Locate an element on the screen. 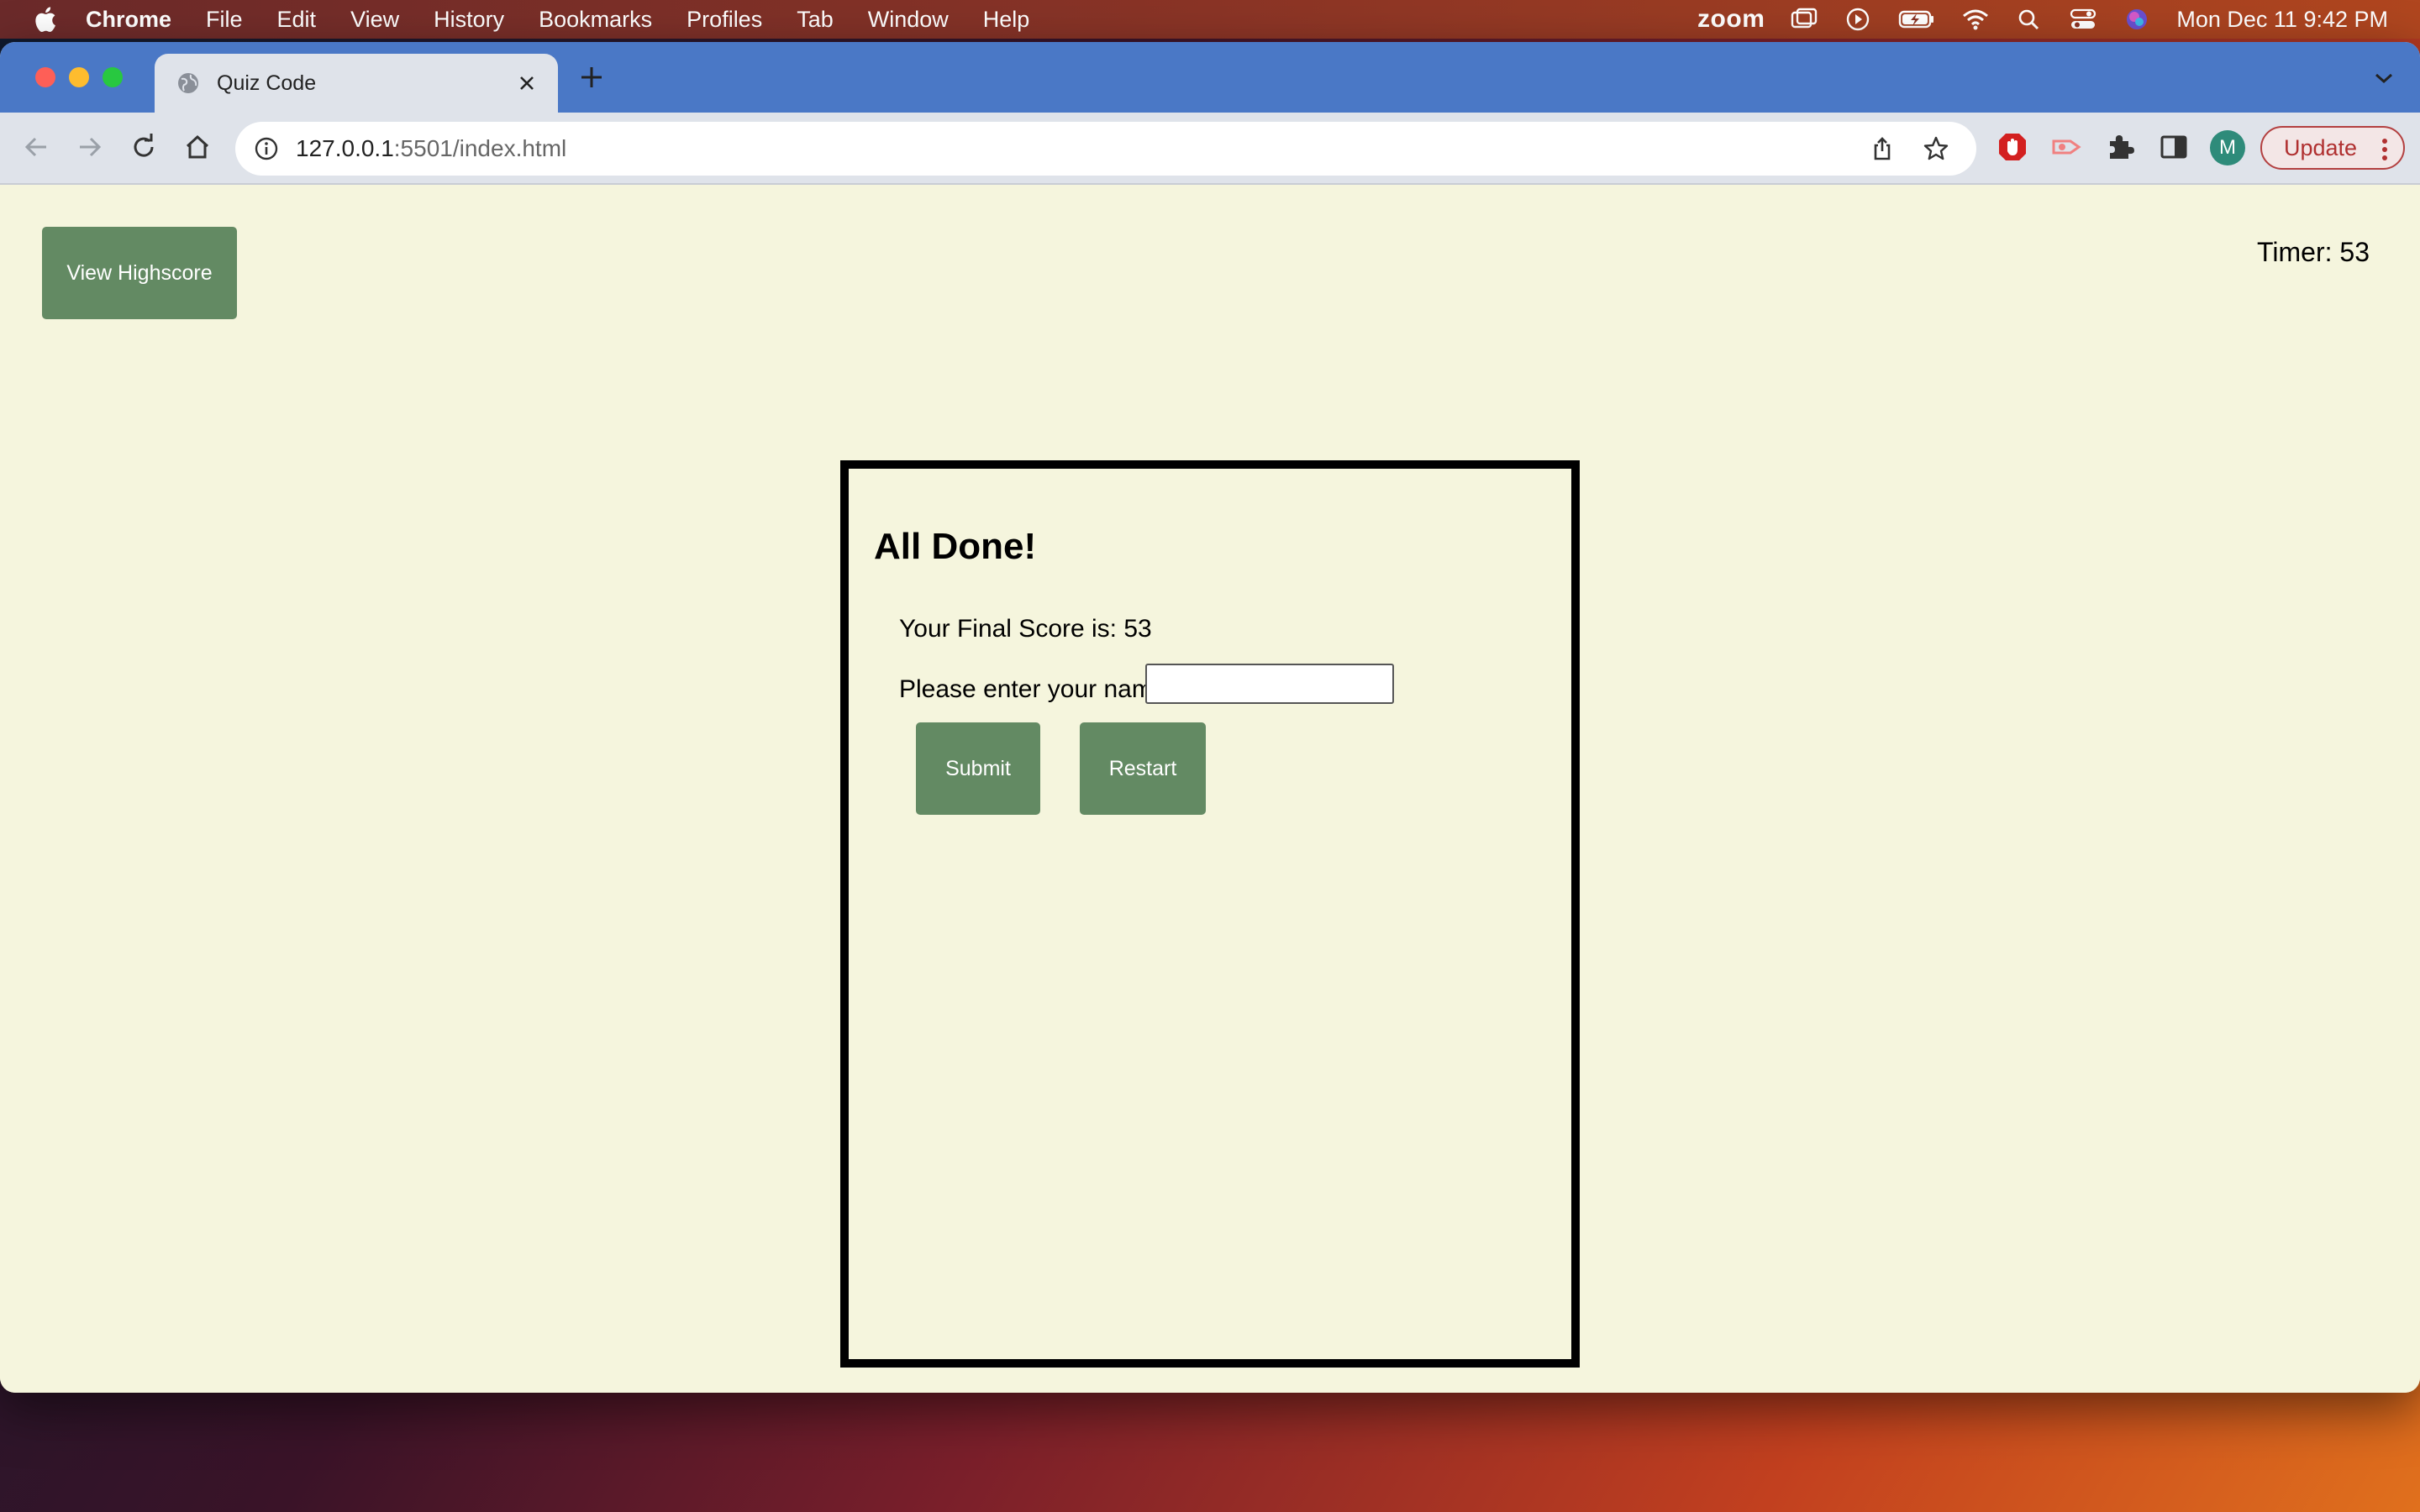 This screenshot has height=1512, width=2420. star-icon is located at coordinates (1936, 148).